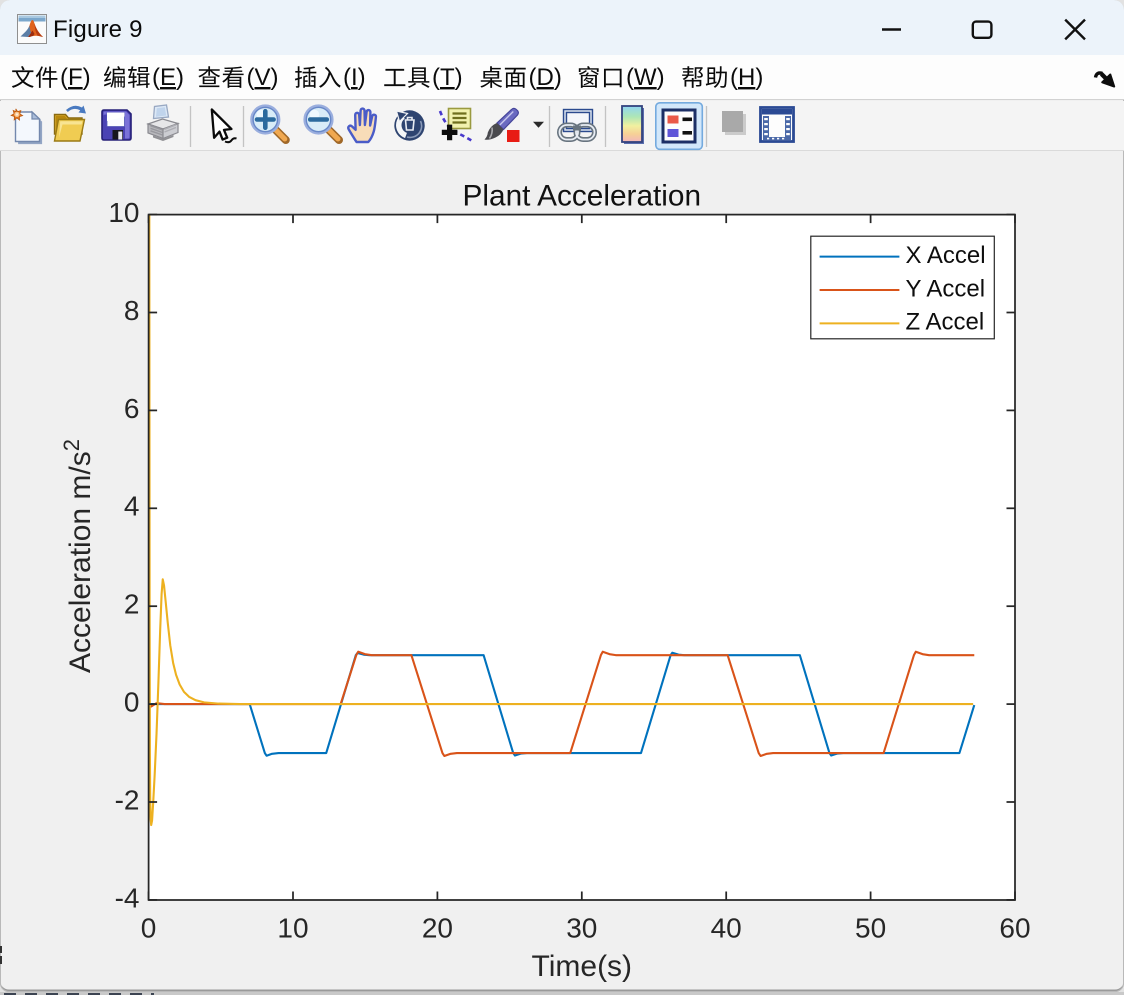 This screenshot has height=995, width=1124. I want to click on svg-text: 30, so click(581, 927).